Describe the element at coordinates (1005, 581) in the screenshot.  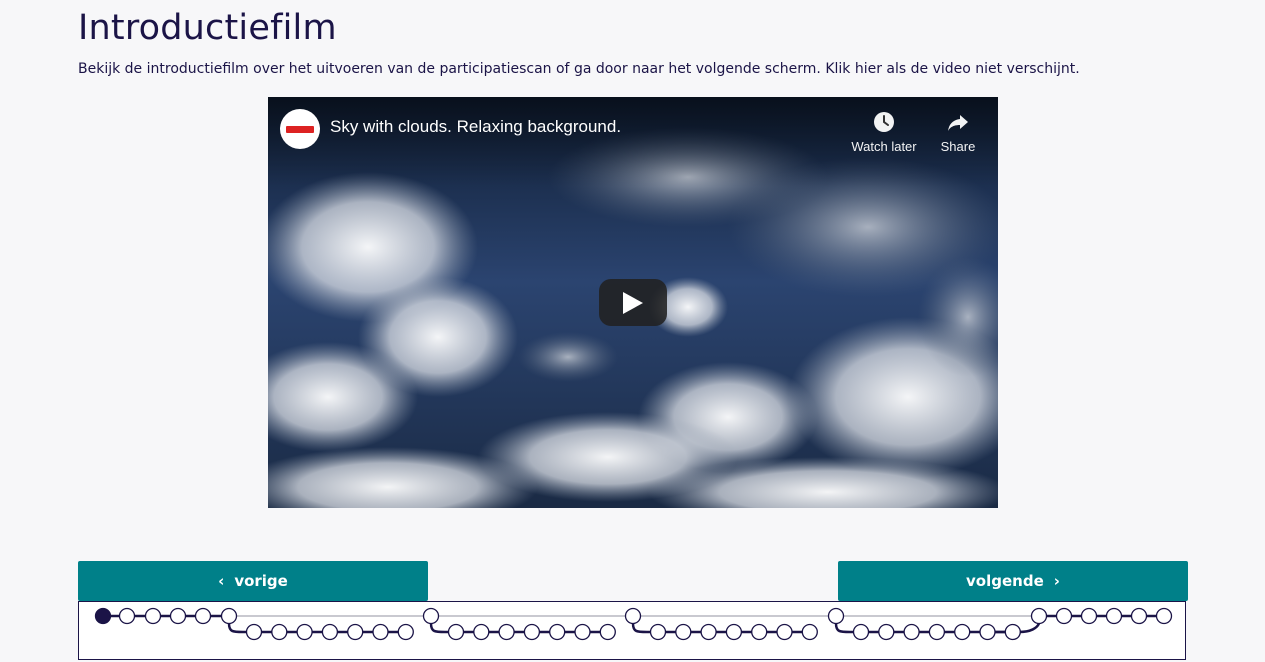
I see `next-label: volgende` at that location.